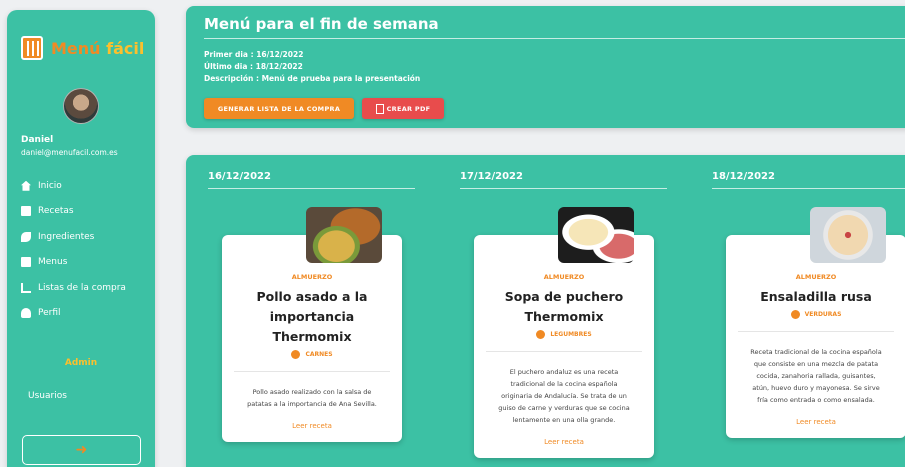  Describe the element at coordinates (26, 262) in the screenshot. I see `mail-icon` at that location.